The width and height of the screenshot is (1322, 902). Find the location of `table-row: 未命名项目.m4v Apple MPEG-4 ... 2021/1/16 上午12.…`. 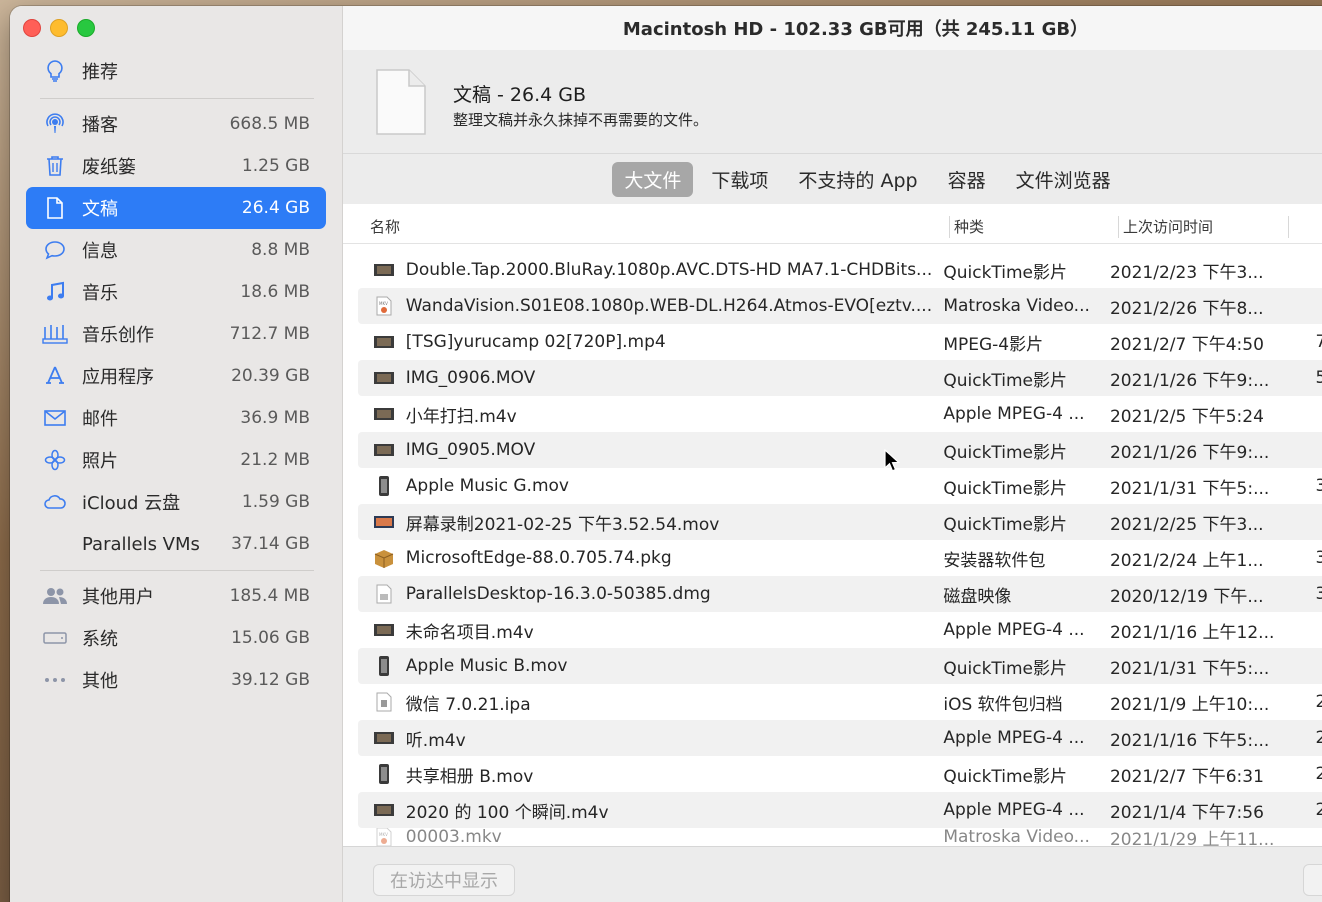

table-row: 未命名项目.m4v Apple MPEG-4 ... 2021/1/16 上午12.… is located at coordinates (840, 630).